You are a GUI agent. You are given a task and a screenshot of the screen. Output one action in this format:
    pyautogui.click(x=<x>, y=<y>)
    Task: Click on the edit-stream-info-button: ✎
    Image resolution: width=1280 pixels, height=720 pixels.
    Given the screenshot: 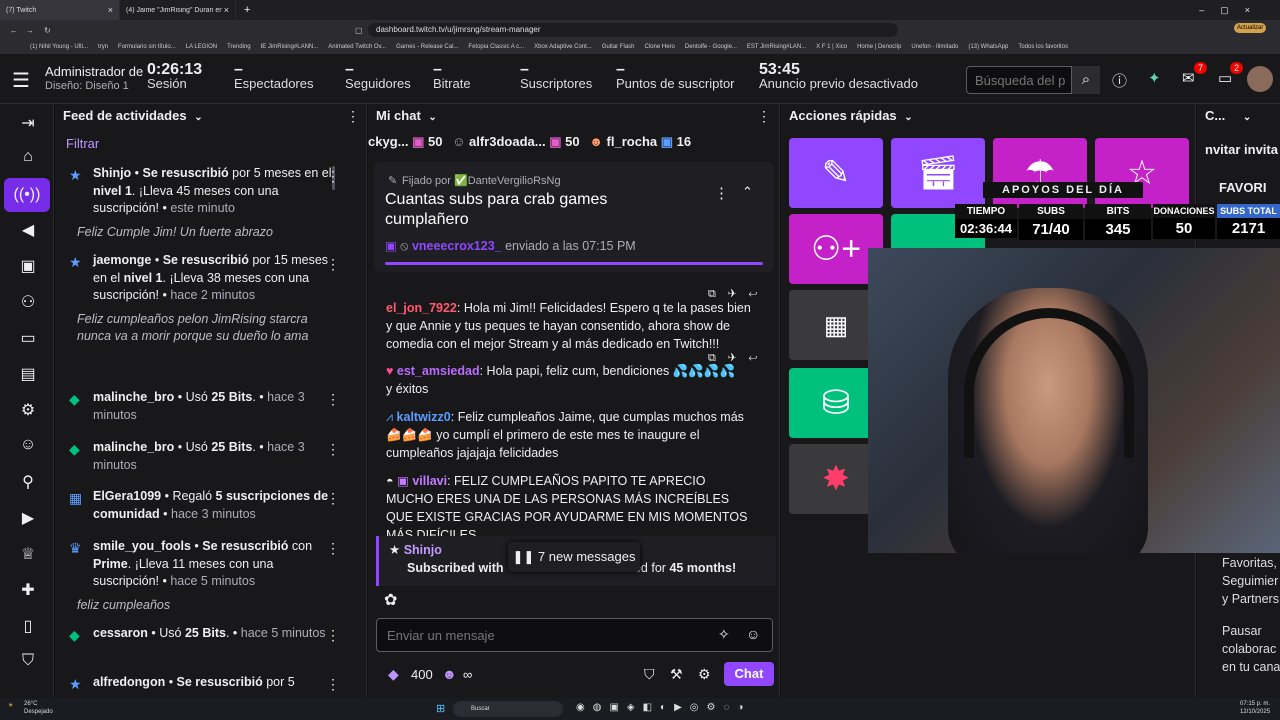 What is the action you would take?
    pyautogui.click(x=836, y=173)
    